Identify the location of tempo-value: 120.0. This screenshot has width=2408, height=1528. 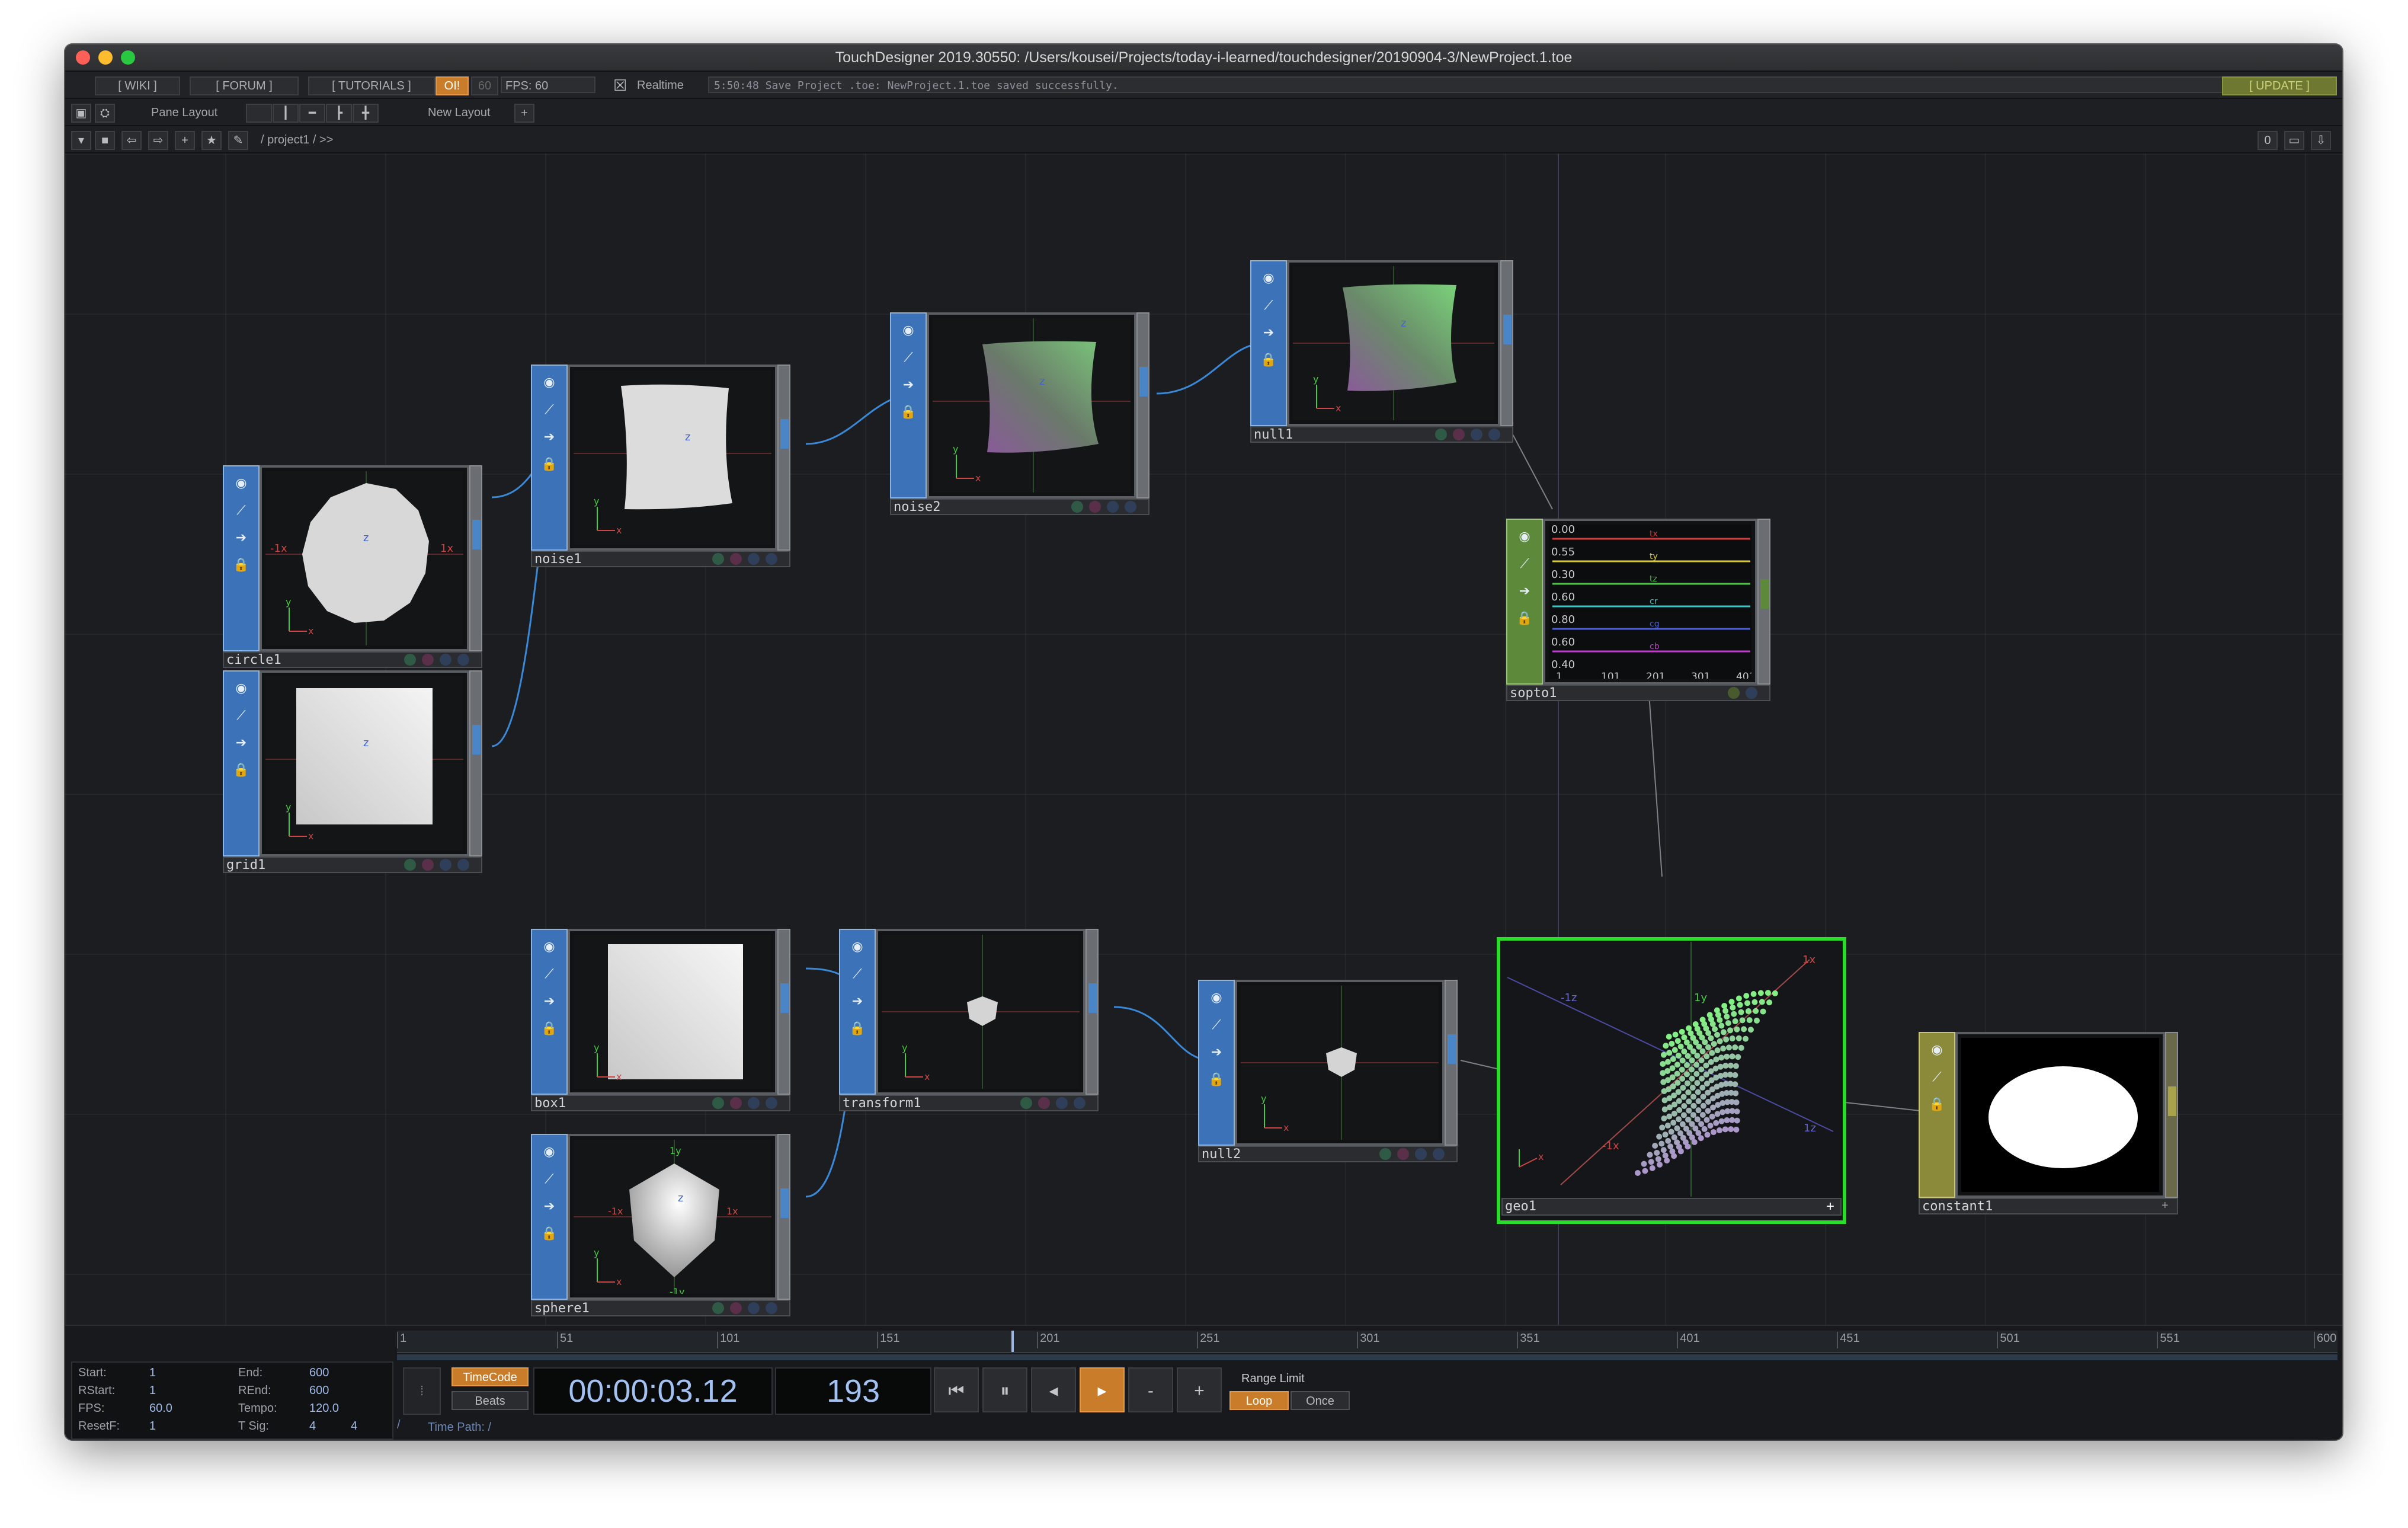
(324, 1408).